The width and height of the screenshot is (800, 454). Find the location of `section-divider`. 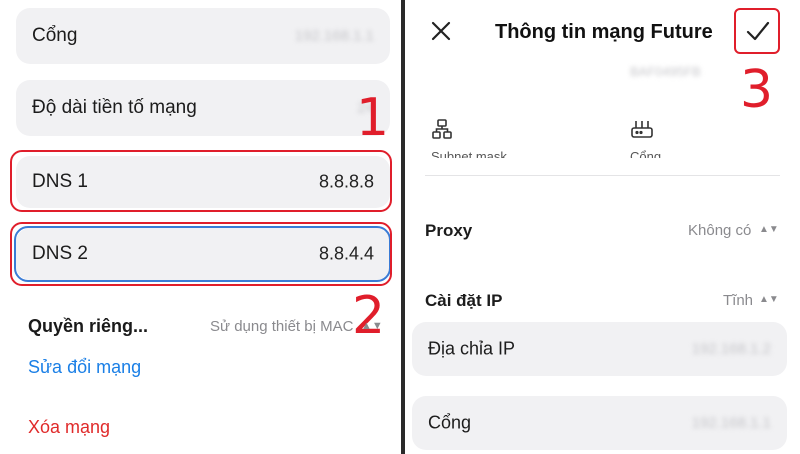

section-divider is located at coordinates (602, 175).